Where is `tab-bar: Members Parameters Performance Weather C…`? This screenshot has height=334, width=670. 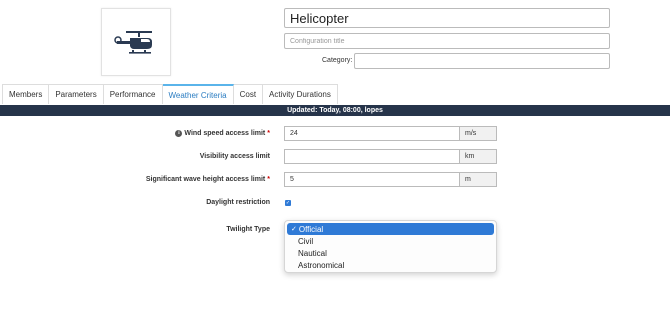 tab-bar: Members Parameters Performance Weather C… is located at coordinates (170, 94).